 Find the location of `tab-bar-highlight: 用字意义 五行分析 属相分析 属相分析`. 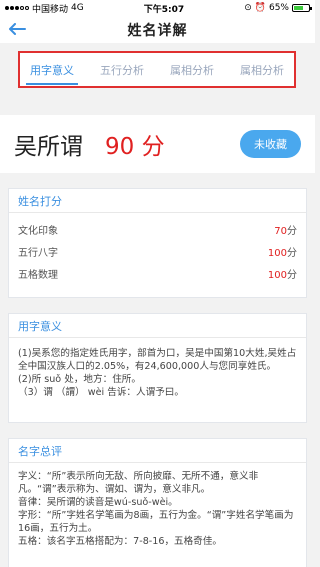

tab-bar-highlight: 用字意义 五行分析 属相分析 属相分析 is located at coordinates (157, 69).